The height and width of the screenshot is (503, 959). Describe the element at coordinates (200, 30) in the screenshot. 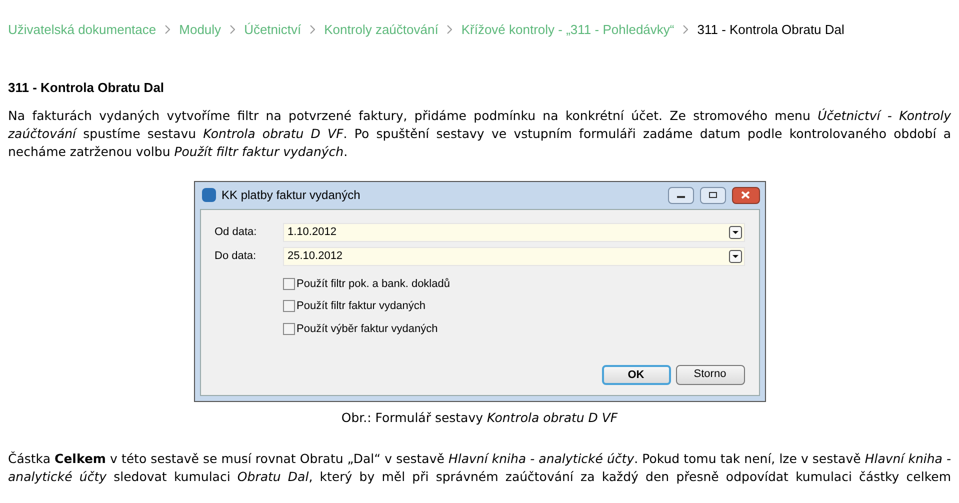

I see `breadcrumb-link: Moduly` at that location.